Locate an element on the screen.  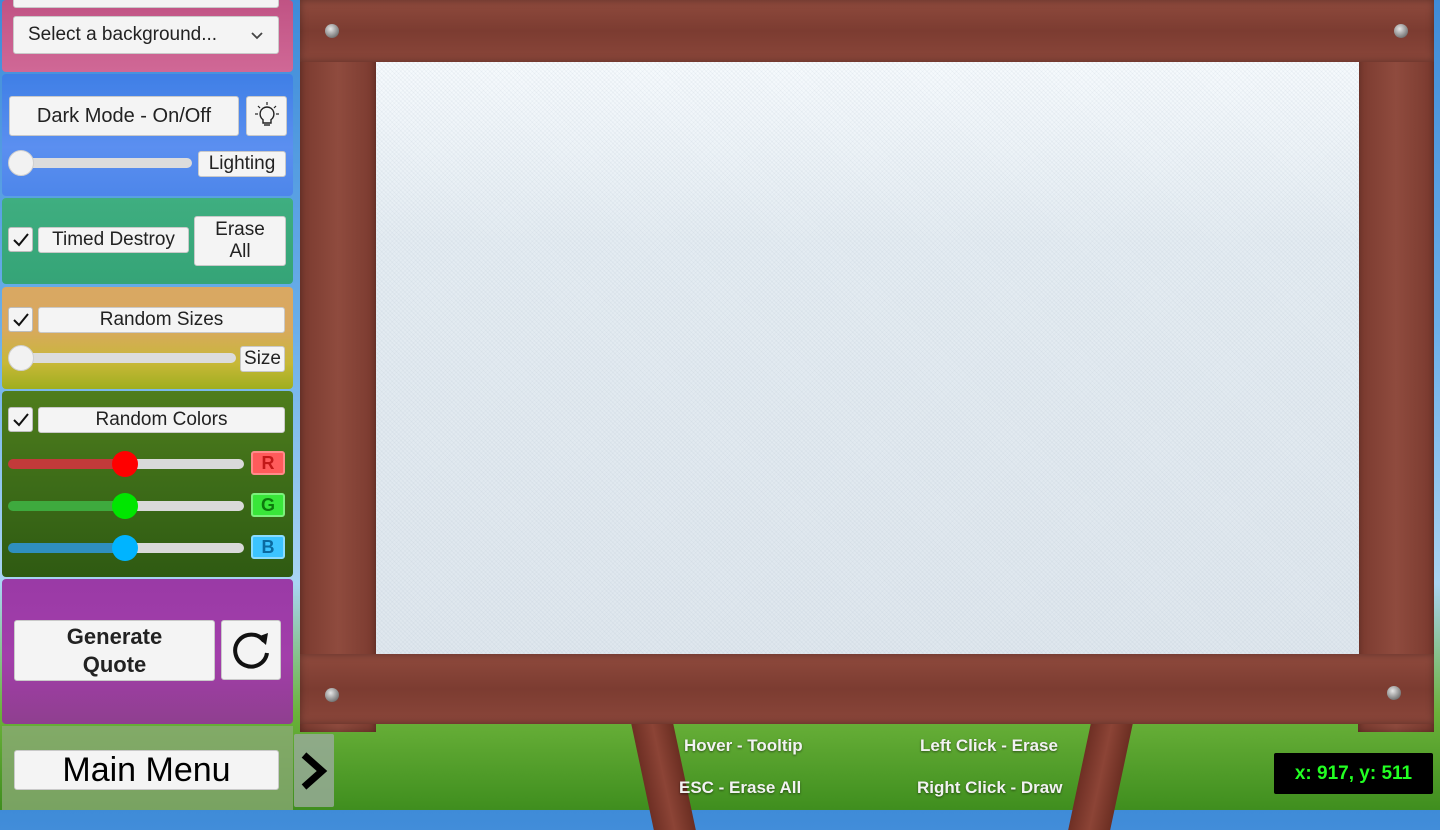
random-colors-checkbox is located at coordinates (20, 419).